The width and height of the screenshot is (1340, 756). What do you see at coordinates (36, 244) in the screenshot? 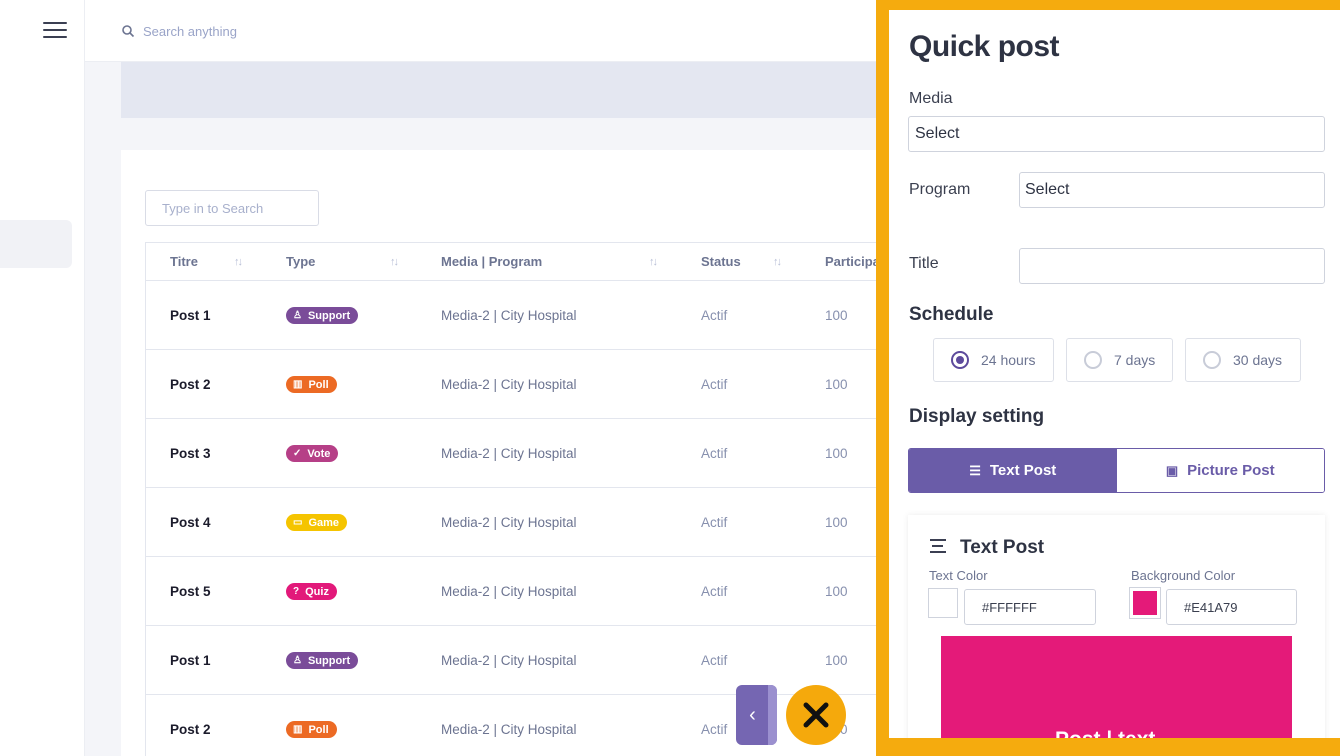
I see `sidebar-active-item` at bounding box center [36, 244].